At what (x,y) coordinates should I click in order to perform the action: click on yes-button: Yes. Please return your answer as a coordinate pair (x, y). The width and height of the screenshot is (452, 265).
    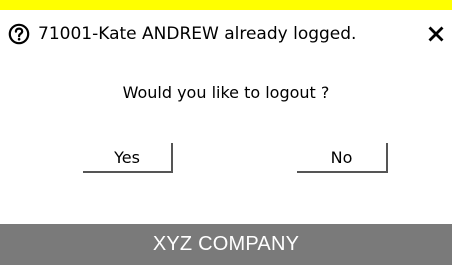
    Looking at the image, I should click on (128, 158).